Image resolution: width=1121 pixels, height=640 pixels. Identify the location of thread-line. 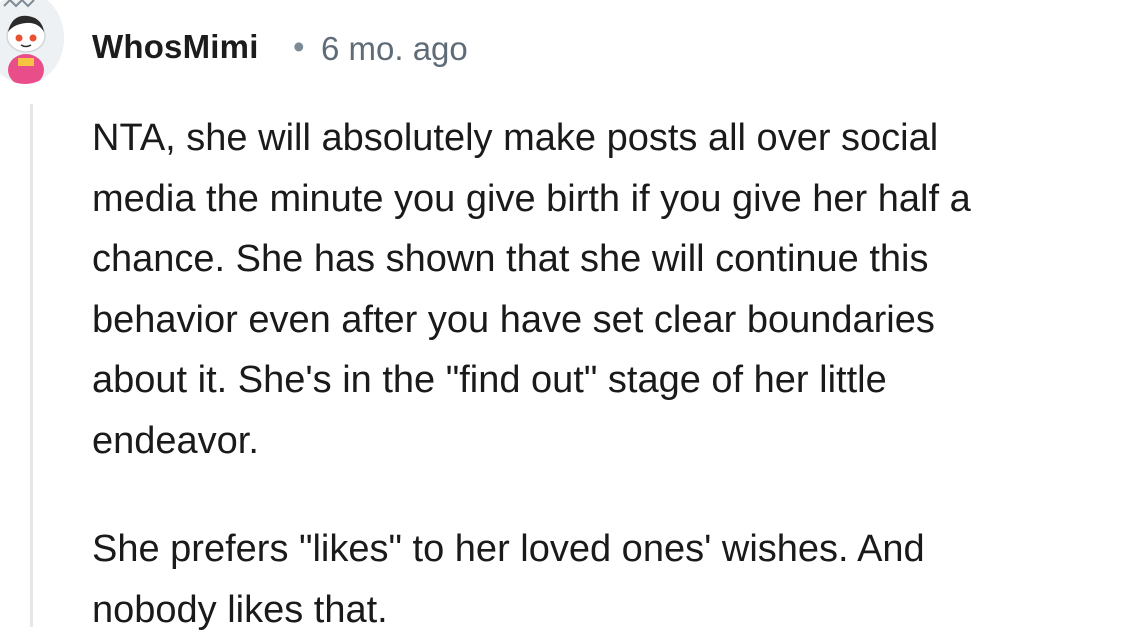
(31, 365).